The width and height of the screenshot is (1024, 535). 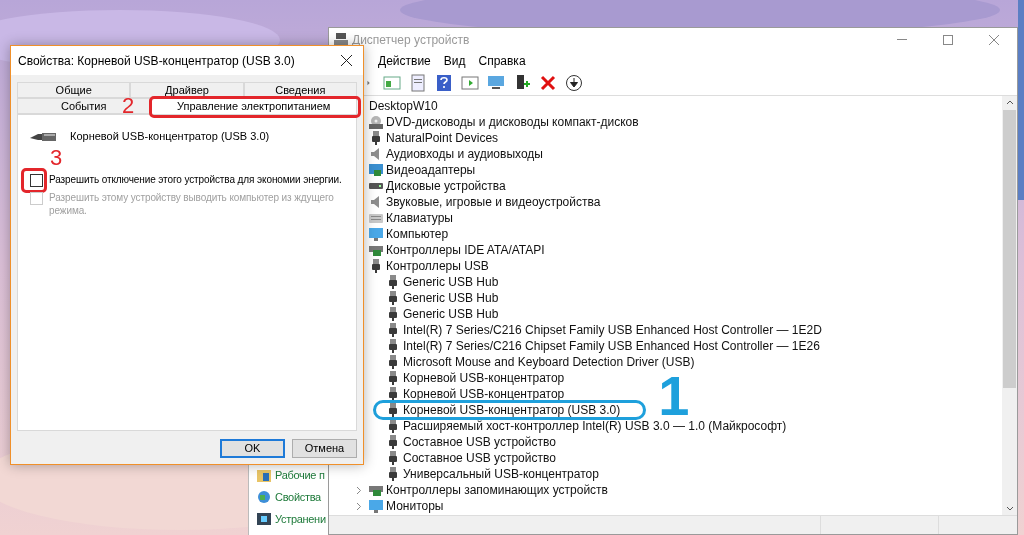 What do you see at coordinates (56, 157) in the screenshot?
I see `annotation-number: 3` at bounding box center [56, 157].